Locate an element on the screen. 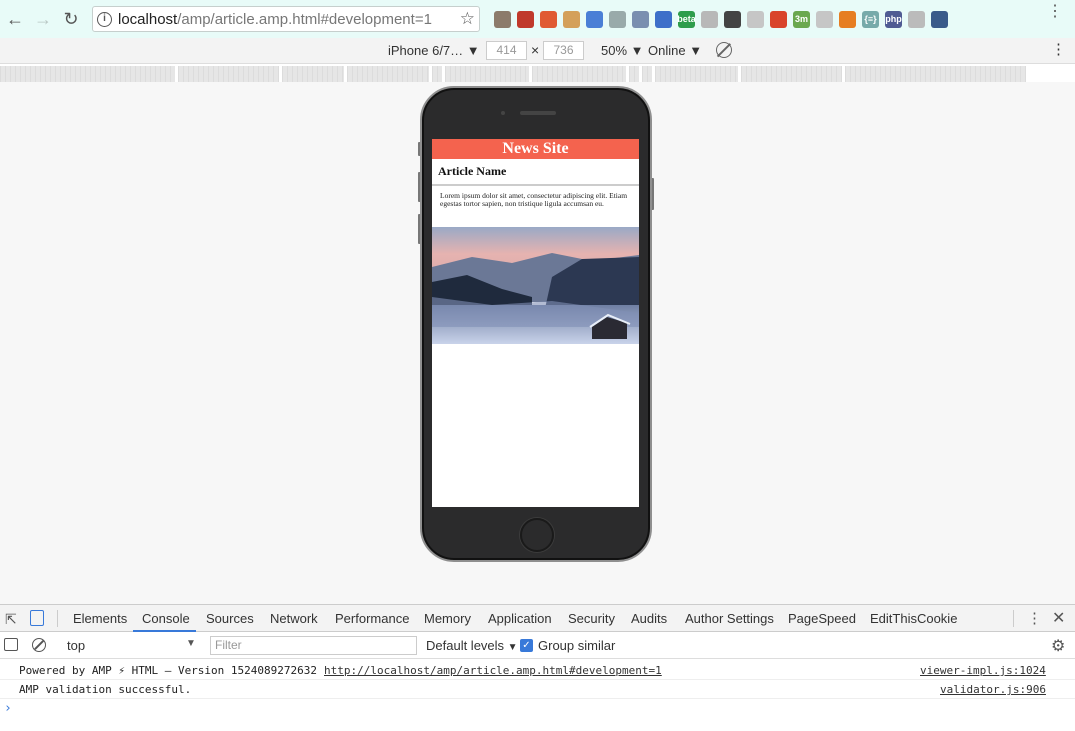  network-value: Online is located at coordinates (667, 50).